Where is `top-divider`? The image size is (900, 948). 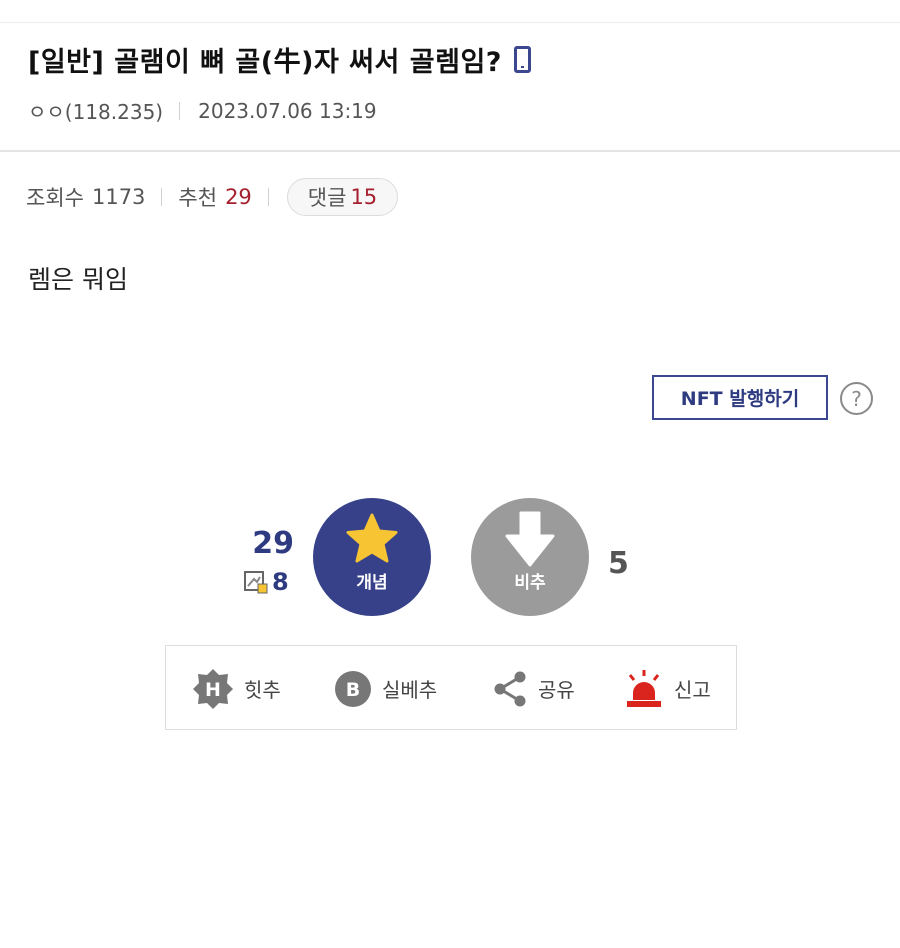 top-divider is located at coordinates (450, 22).